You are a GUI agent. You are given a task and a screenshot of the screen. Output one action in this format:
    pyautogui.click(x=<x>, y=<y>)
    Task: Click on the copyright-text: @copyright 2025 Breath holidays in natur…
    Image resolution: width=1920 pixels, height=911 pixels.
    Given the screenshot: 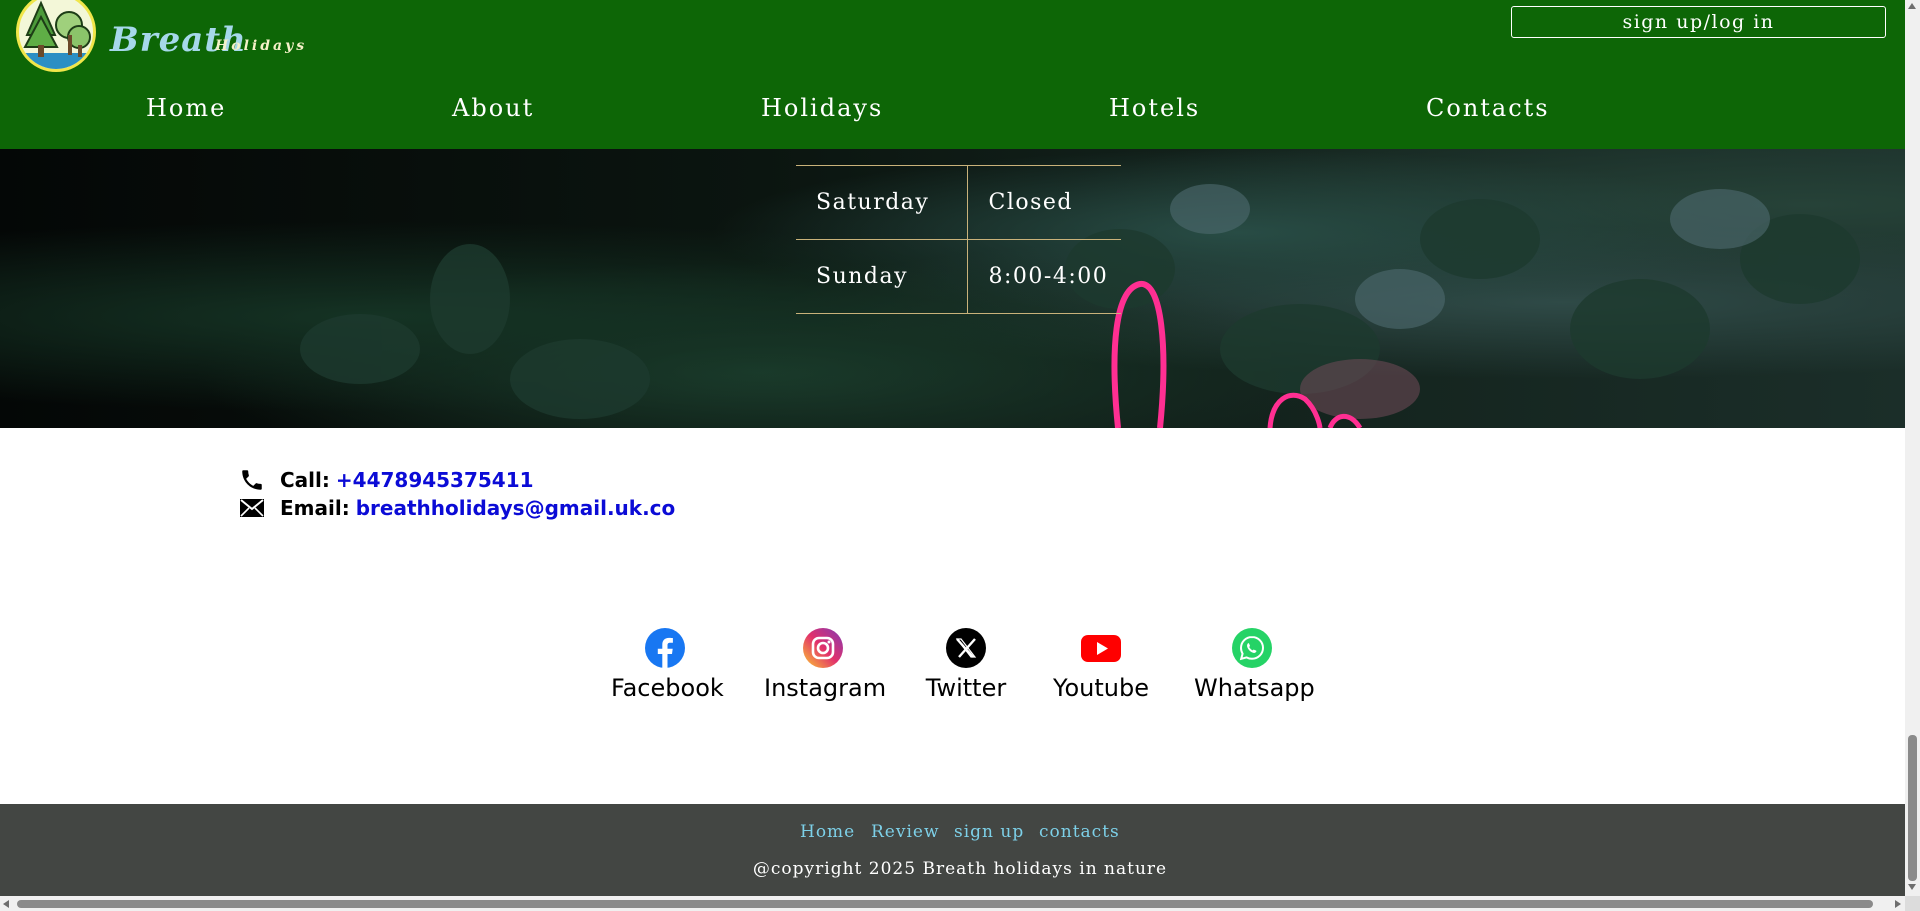 What is the action you would take?
    pyautogui.click(x=960, y=869)
    